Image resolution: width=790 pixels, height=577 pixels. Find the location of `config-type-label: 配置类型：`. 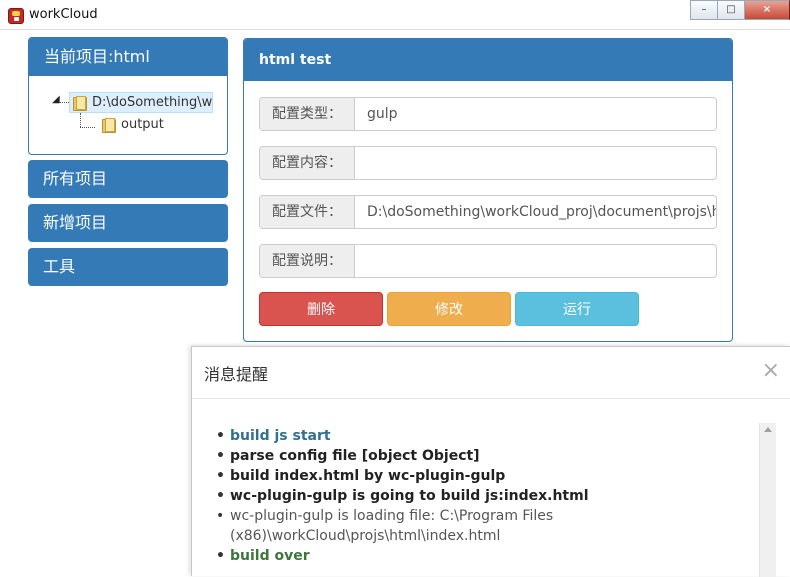

config-type-label: 配置类型： is located at coordinates (307, 114).